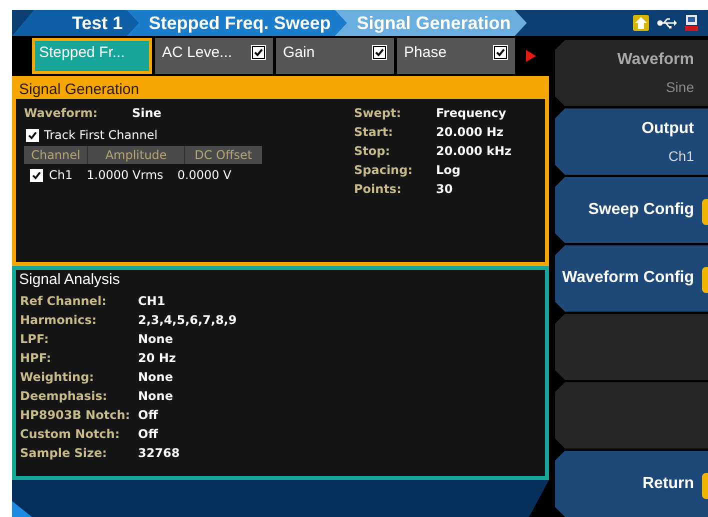  I want to click on field-label: Harmonics:, so click(59, 319).